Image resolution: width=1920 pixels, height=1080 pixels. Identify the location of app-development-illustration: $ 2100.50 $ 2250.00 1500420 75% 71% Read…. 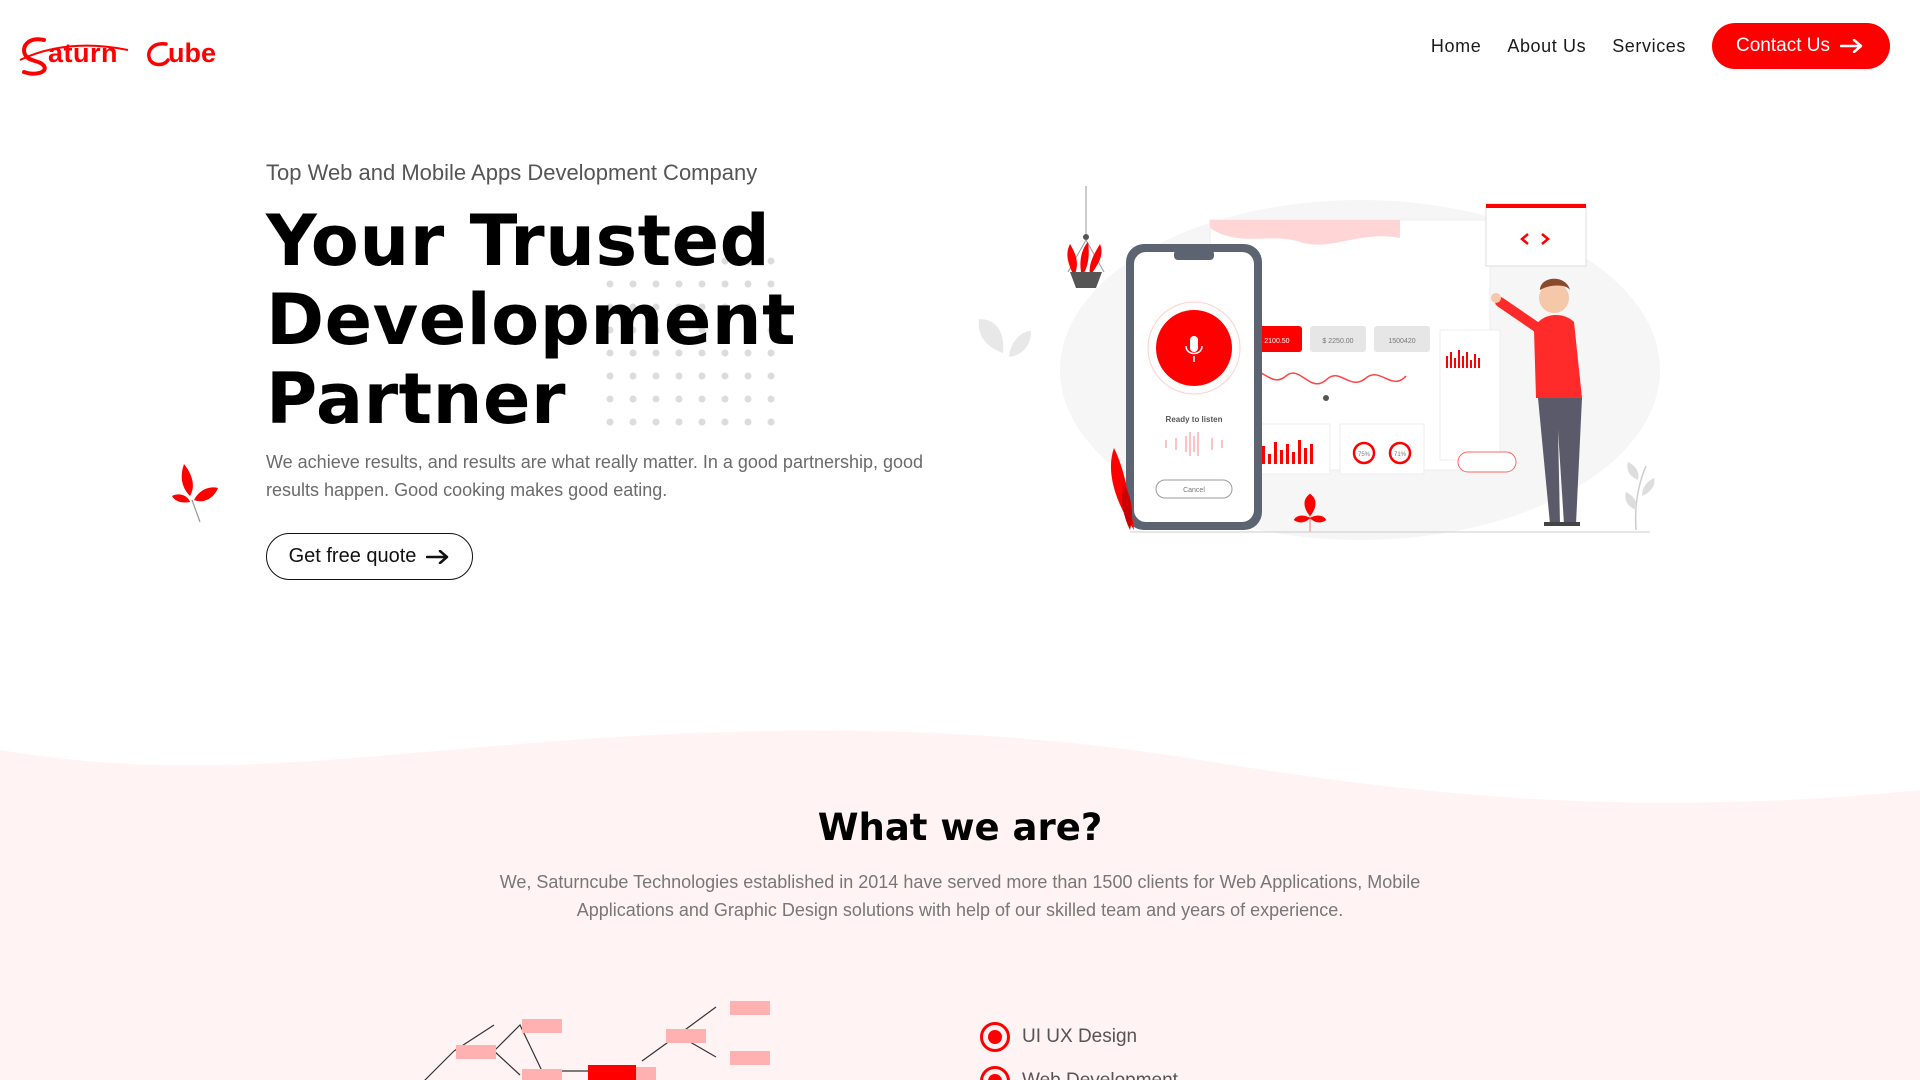
(1360, 363).